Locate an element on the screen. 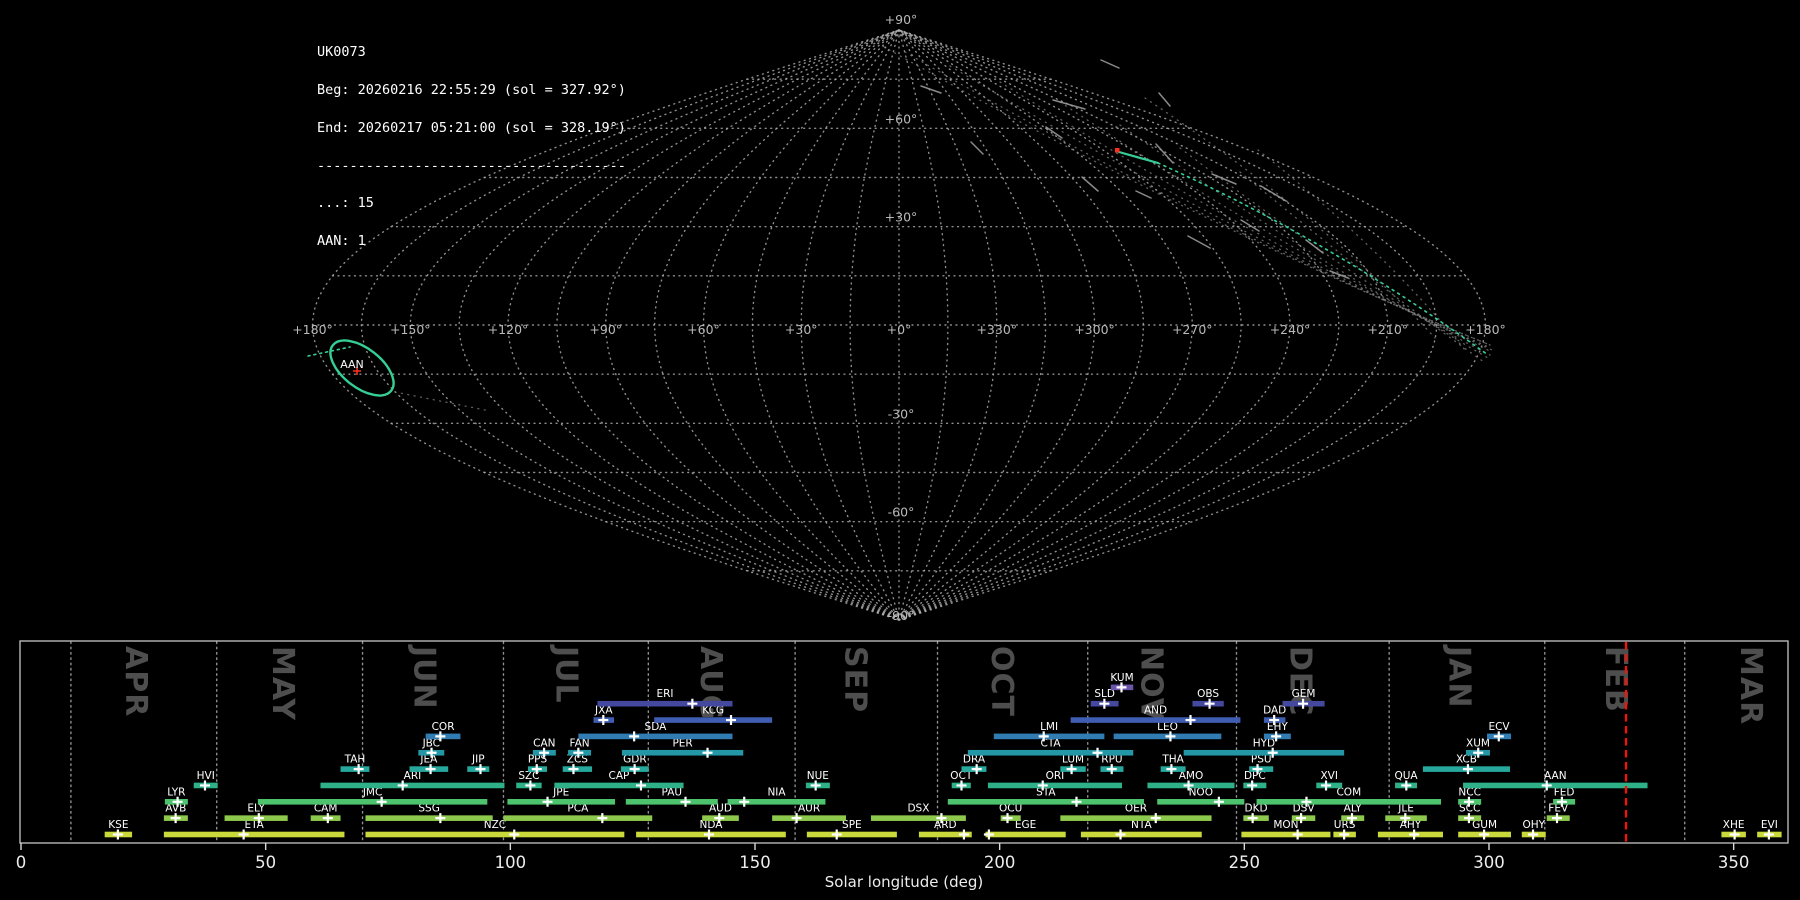 The image size is (1800, 900). shower-label-kse: KSE is located at coordinates (118, 825).